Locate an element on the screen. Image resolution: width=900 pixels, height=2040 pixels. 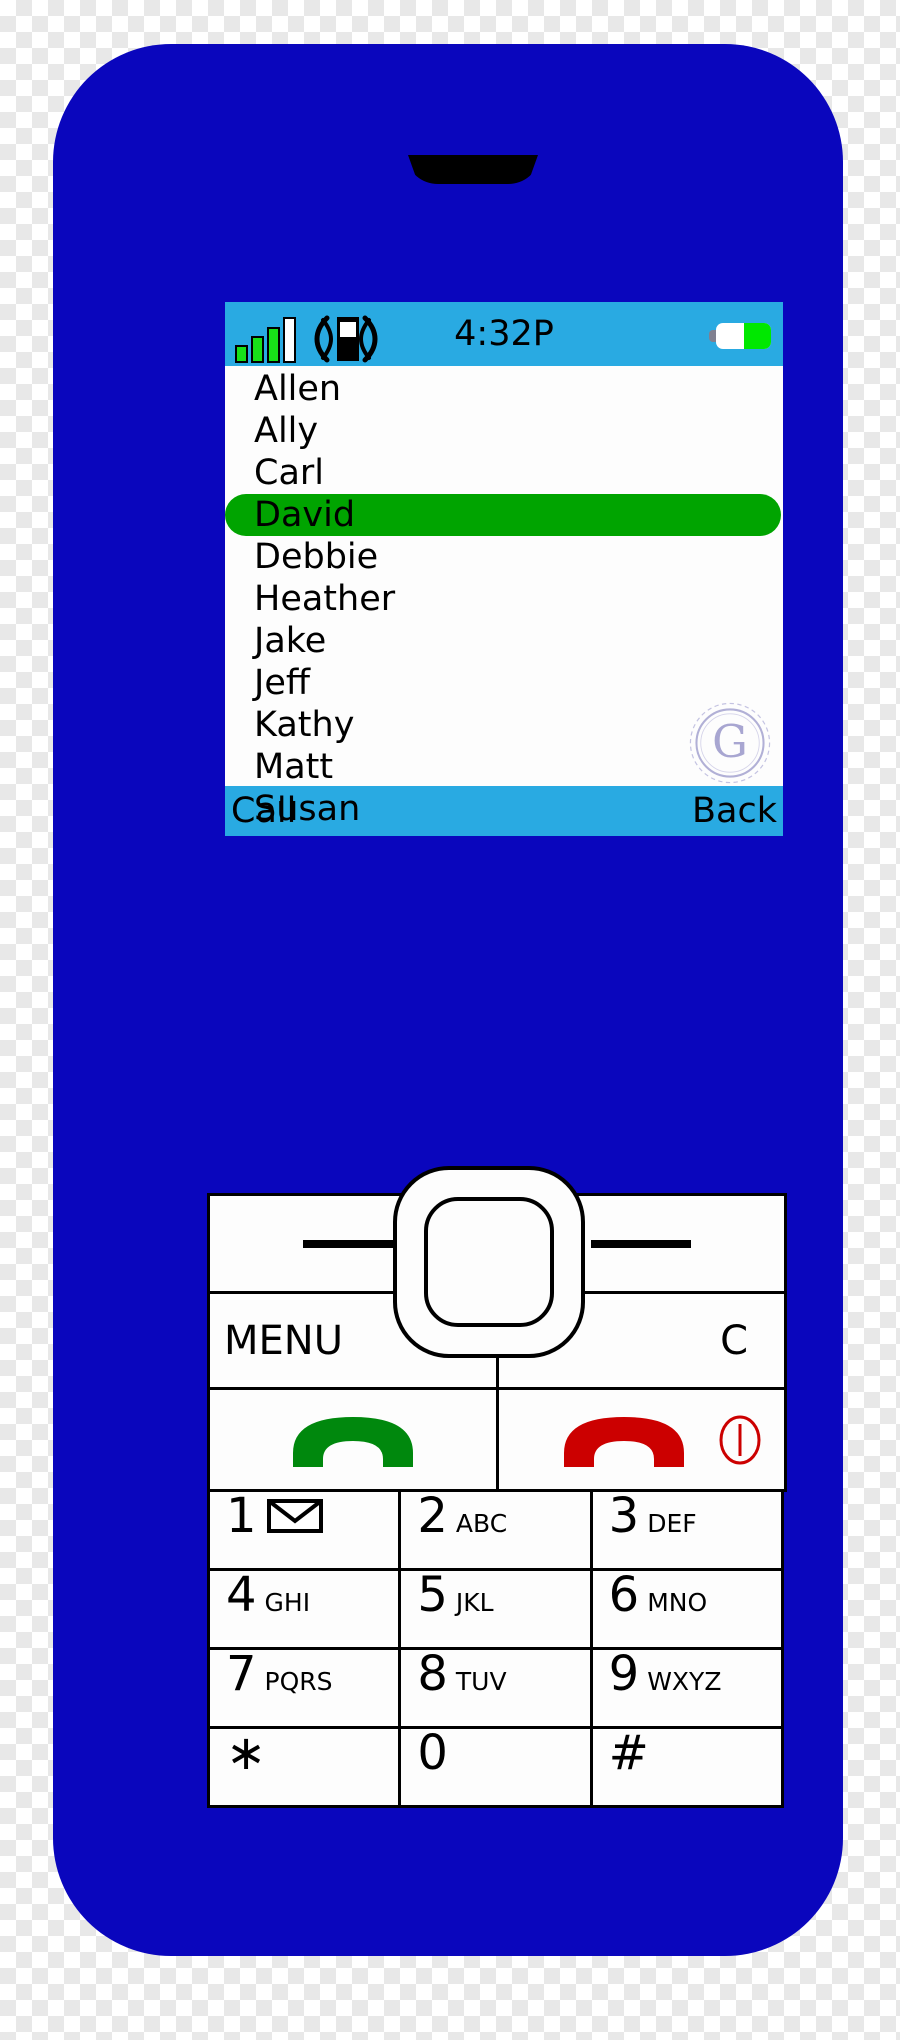
keypad-digit-grid: 1 2 ABC 3 DEF 4 GHI 5 JKL 6 MNO 7 PQRS 8 TUV 9 WXYZ ∗ 0 # is located at coordinates (500, 1648).